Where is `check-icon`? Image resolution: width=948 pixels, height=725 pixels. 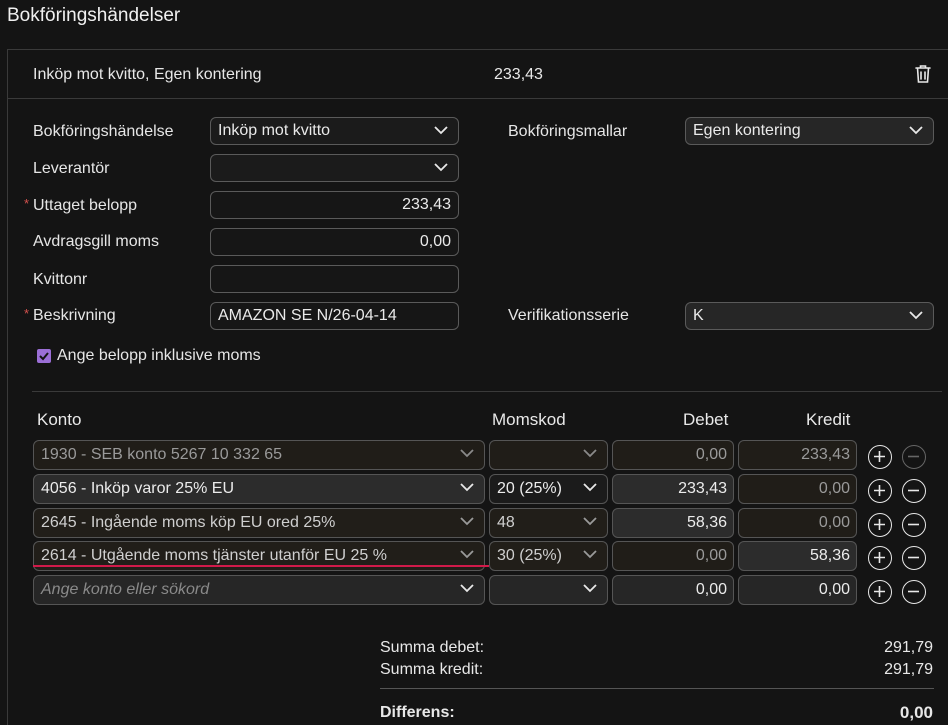 check-icon is located at coordinates (44, 356).